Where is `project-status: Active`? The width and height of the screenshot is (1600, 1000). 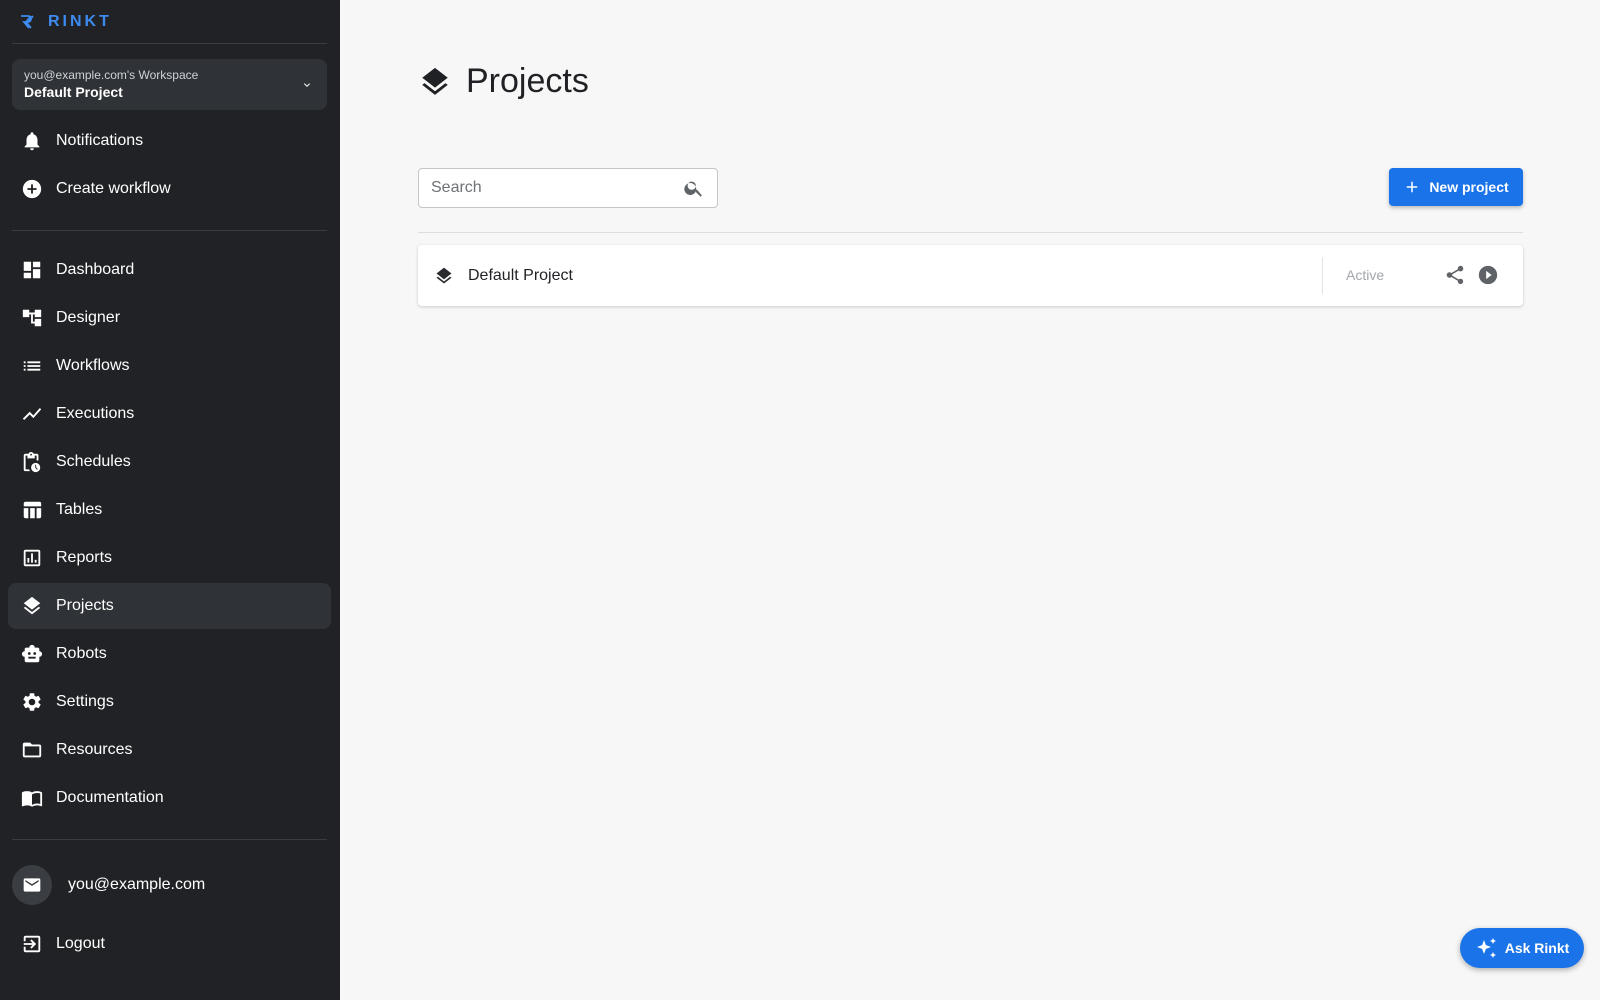 project-status: Active is located at coordinates (1365, 275).